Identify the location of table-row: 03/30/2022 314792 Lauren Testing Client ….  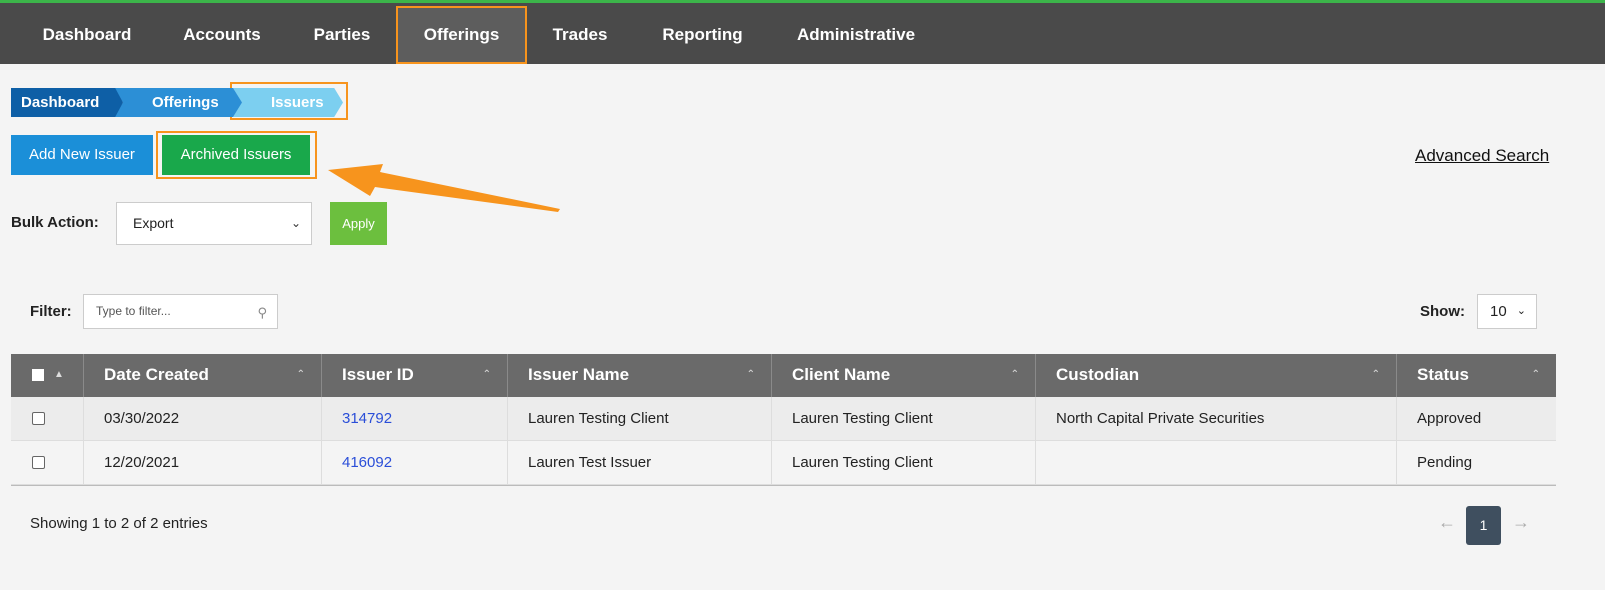
(783, 419).